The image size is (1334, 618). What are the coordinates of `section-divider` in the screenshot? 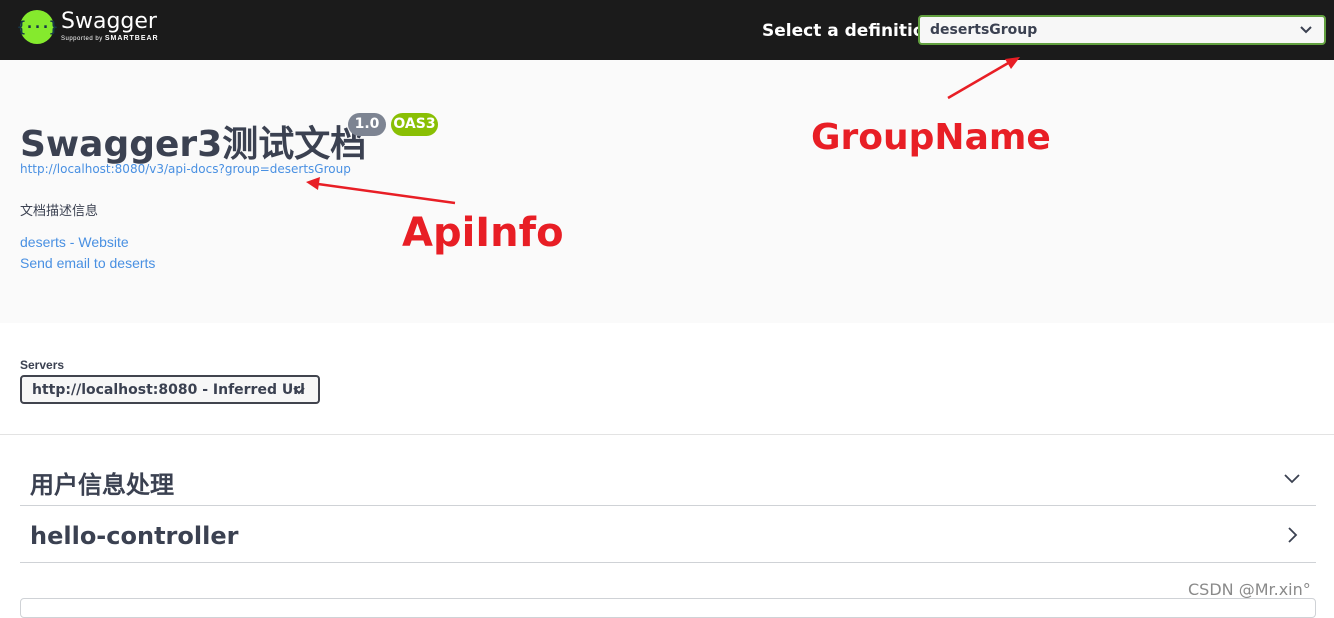 It's located at (667, 434).